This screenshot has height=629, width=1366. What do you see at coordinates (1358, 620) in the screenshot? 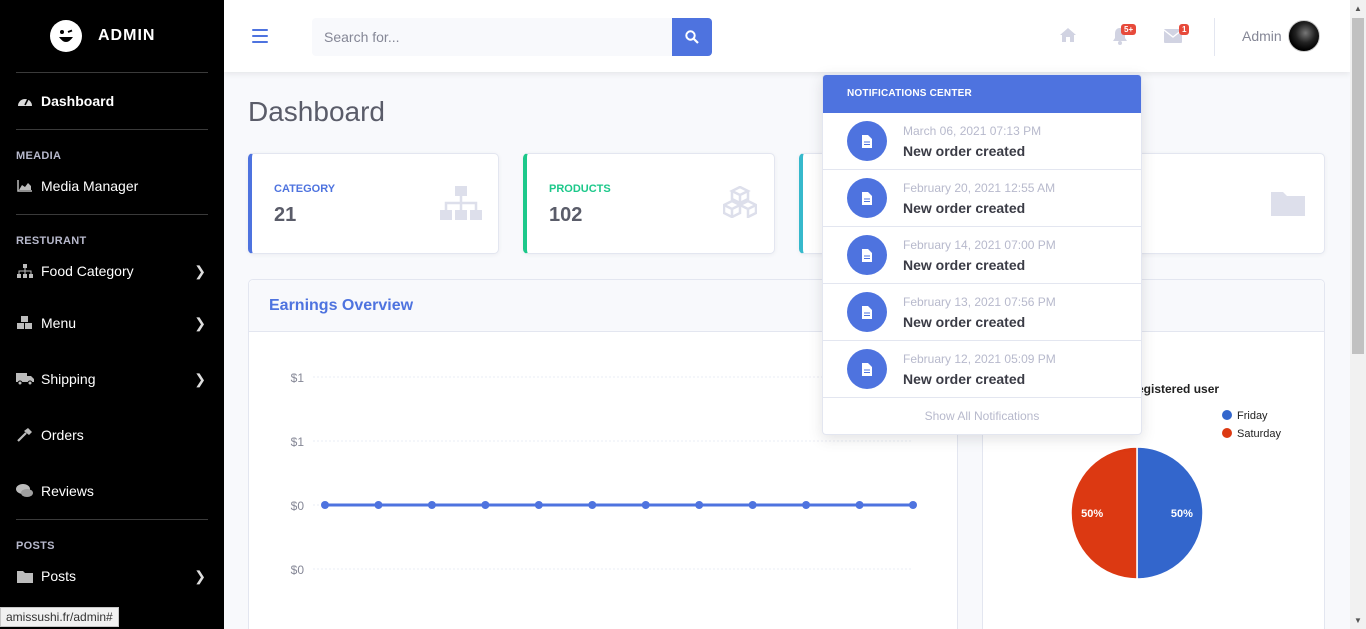
I see `scroll-down-arrow-icon: ▼` at bounding box center [1358, 620].